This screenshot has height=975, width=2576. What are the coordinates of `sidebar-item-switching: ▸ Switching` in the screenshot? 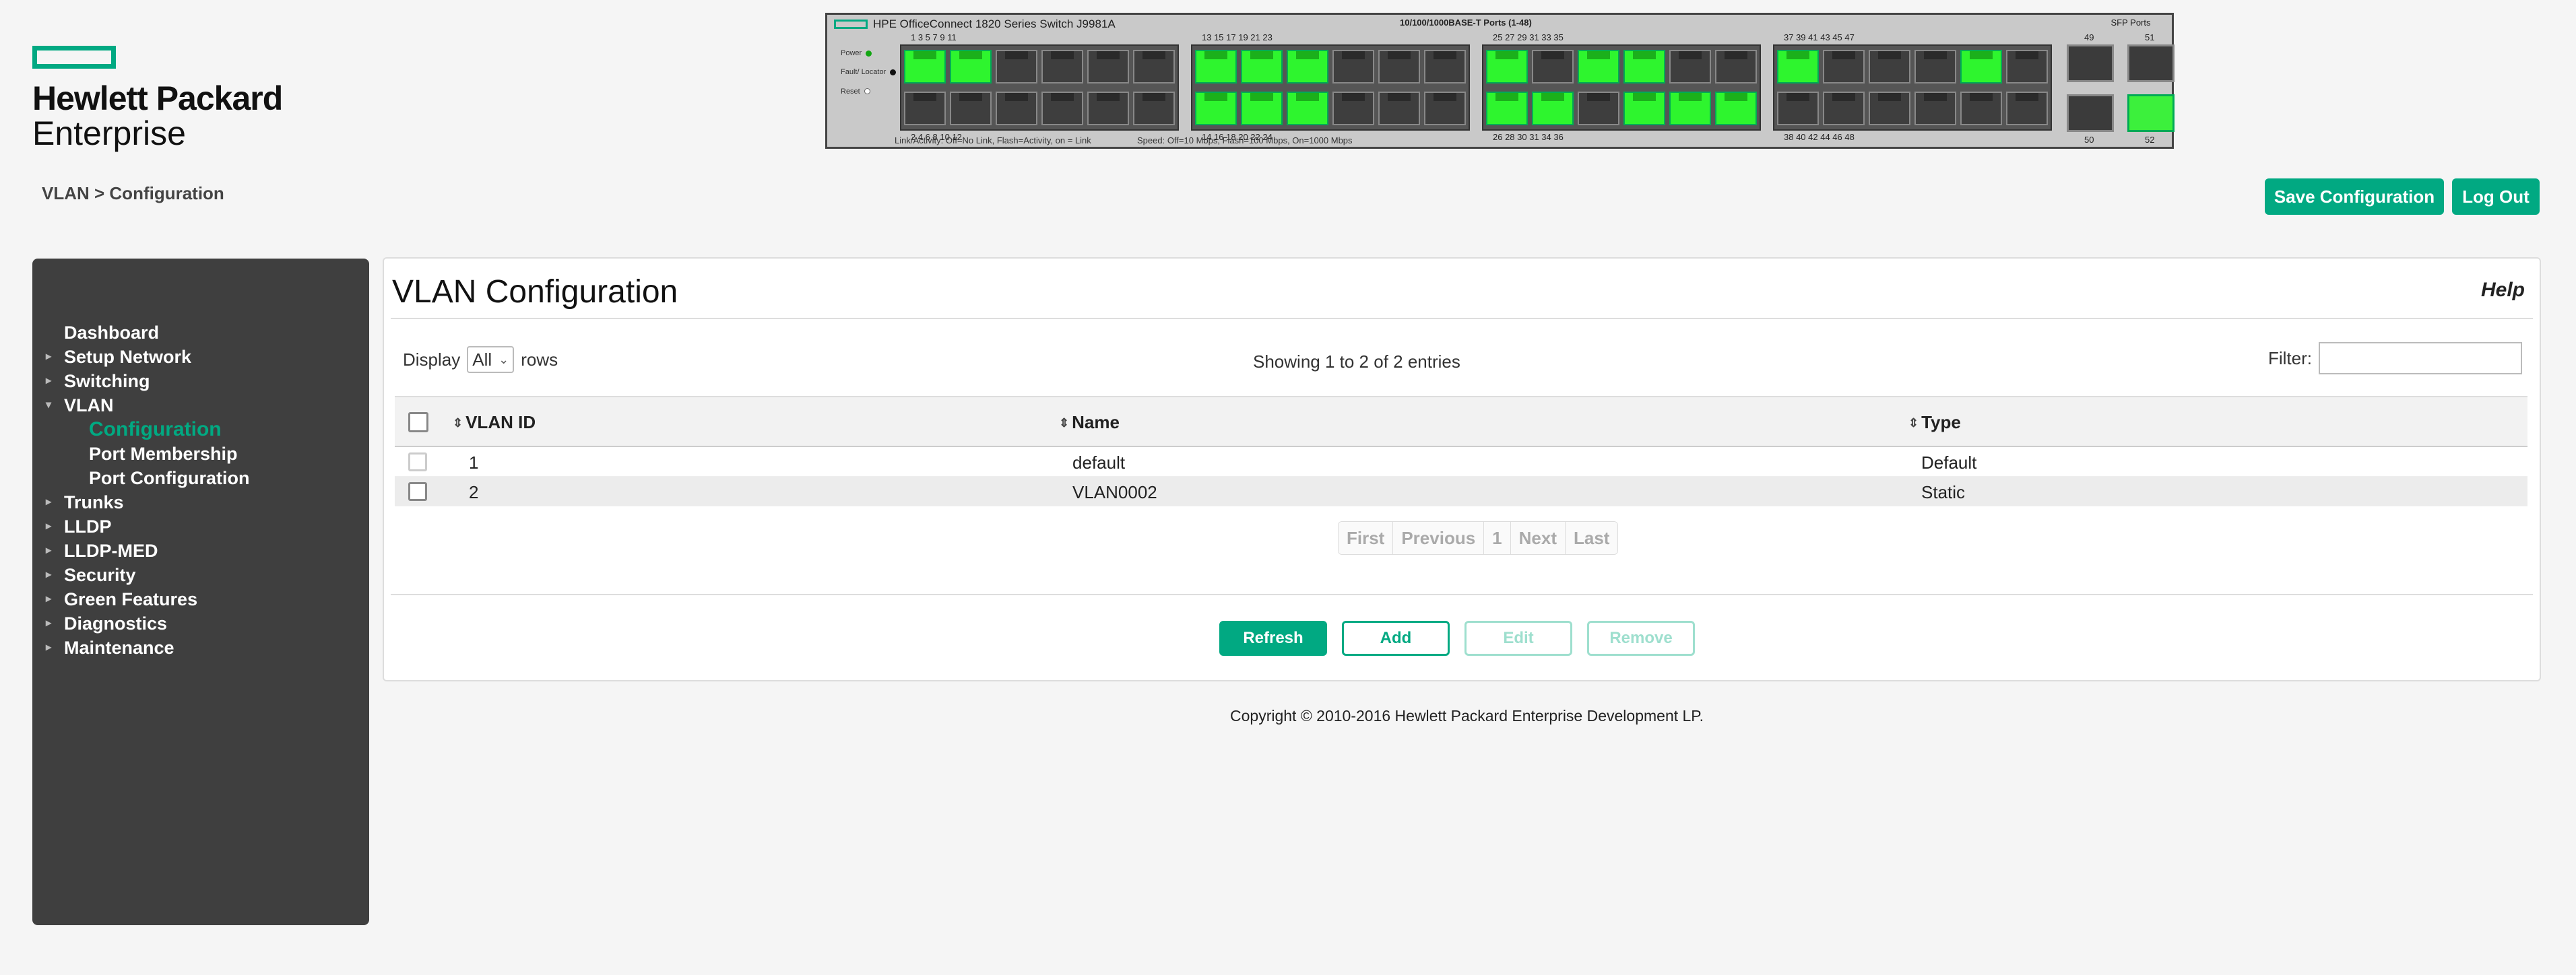 It's located at (201, 381).